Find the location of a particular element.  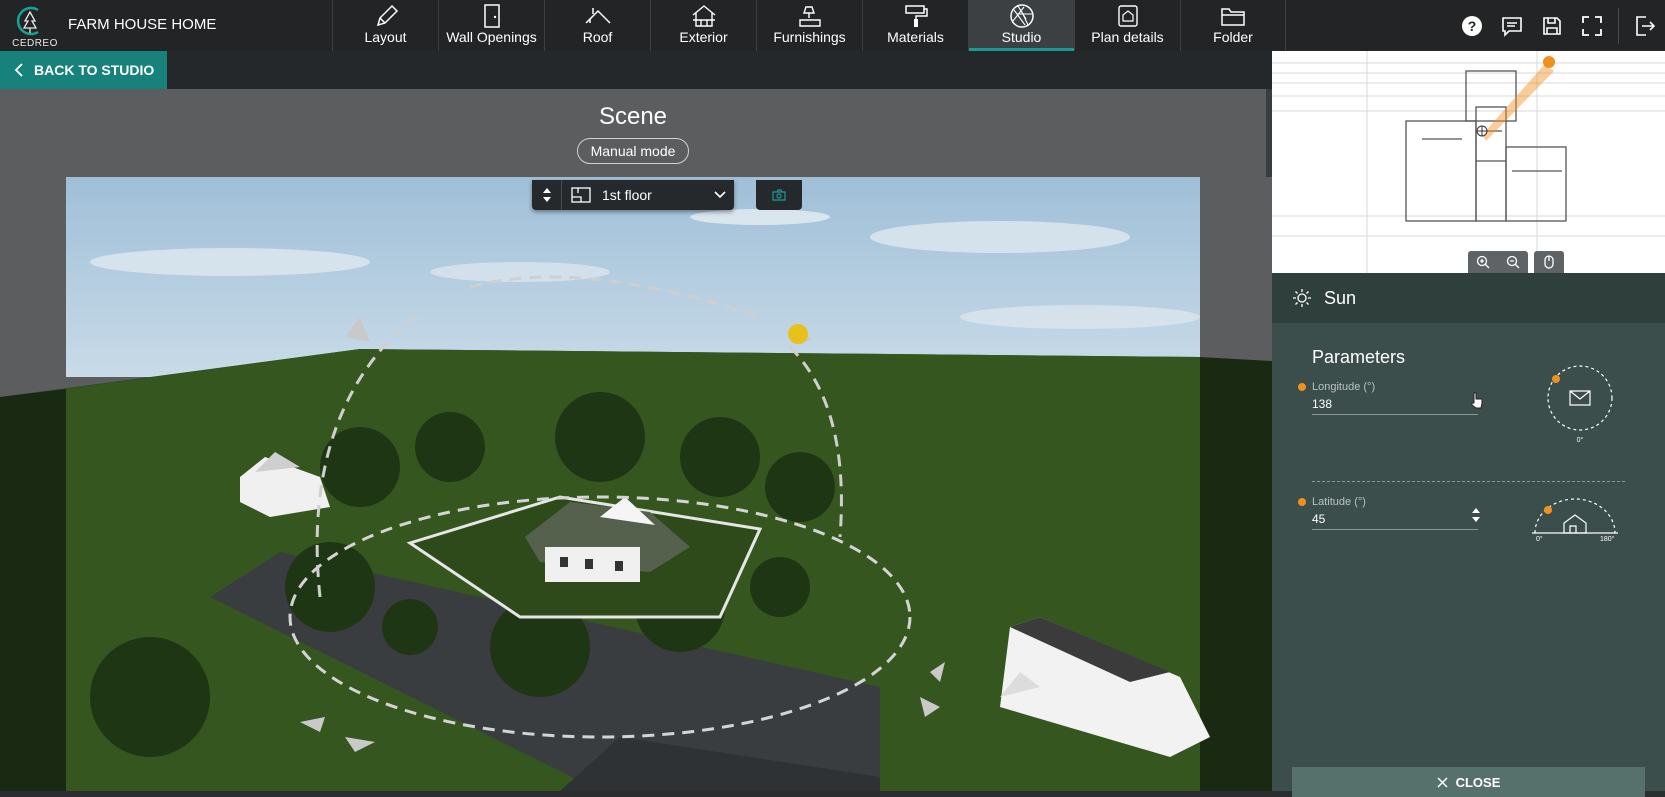

floor-selector: 1st floor is located at coordinates (633, 195).